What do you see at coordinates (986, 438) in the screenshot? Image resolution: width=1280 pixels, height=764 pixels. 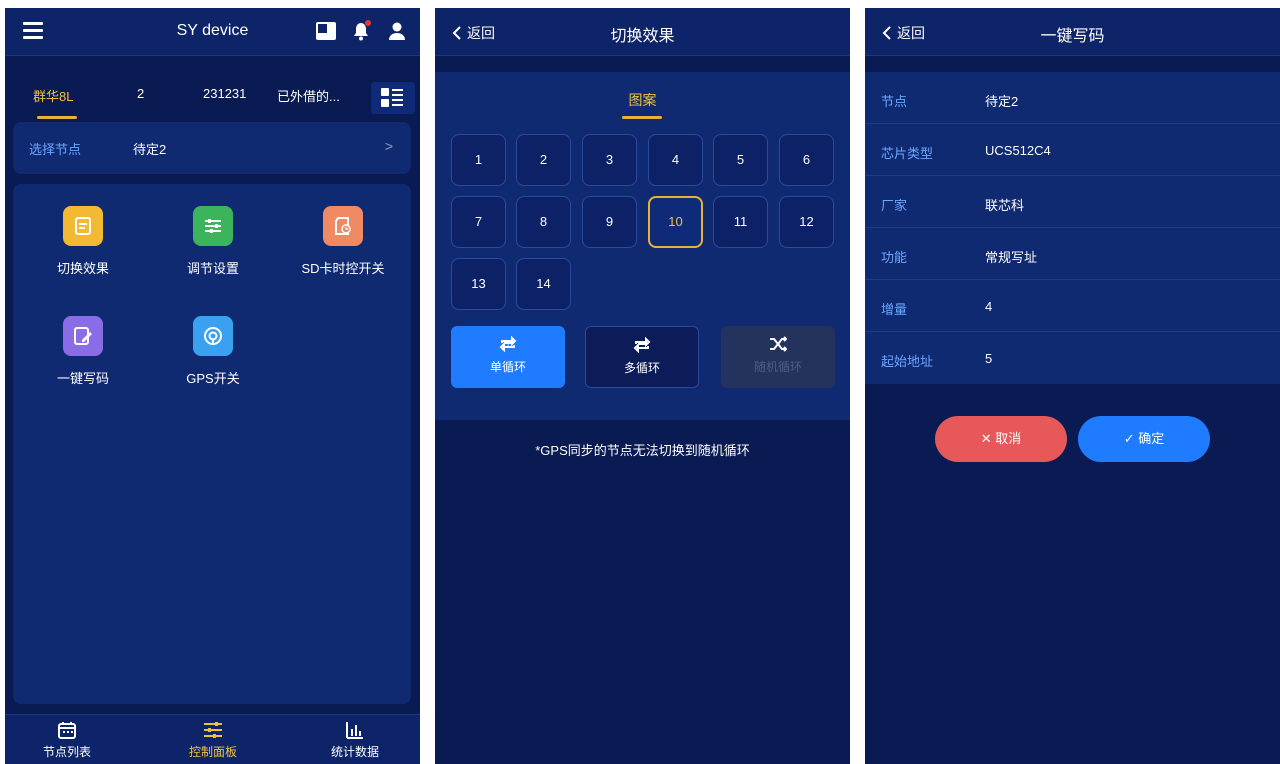 I see `close-icon: ✕` at bounding box center [986, 438].